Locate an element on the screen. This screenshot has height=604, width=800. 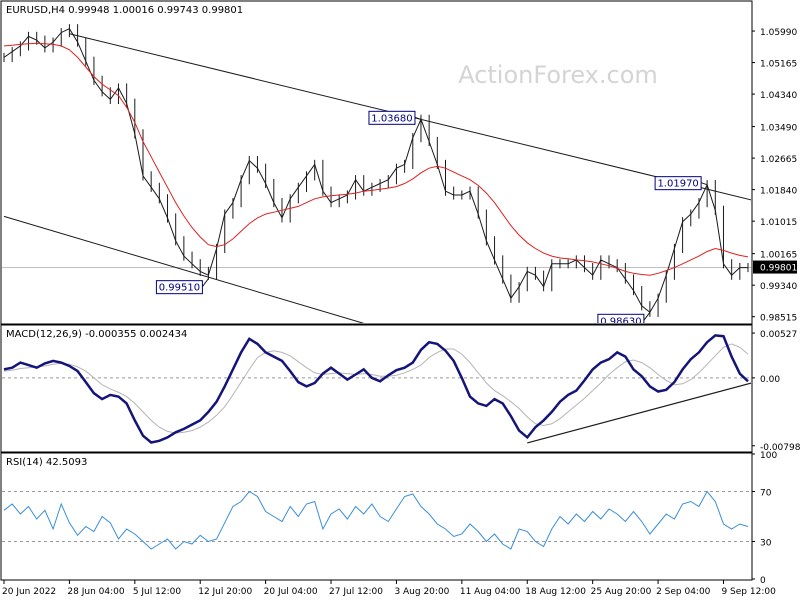
time-axis-label: 28 Jun 04:00 is located at coordinates (95, 592).